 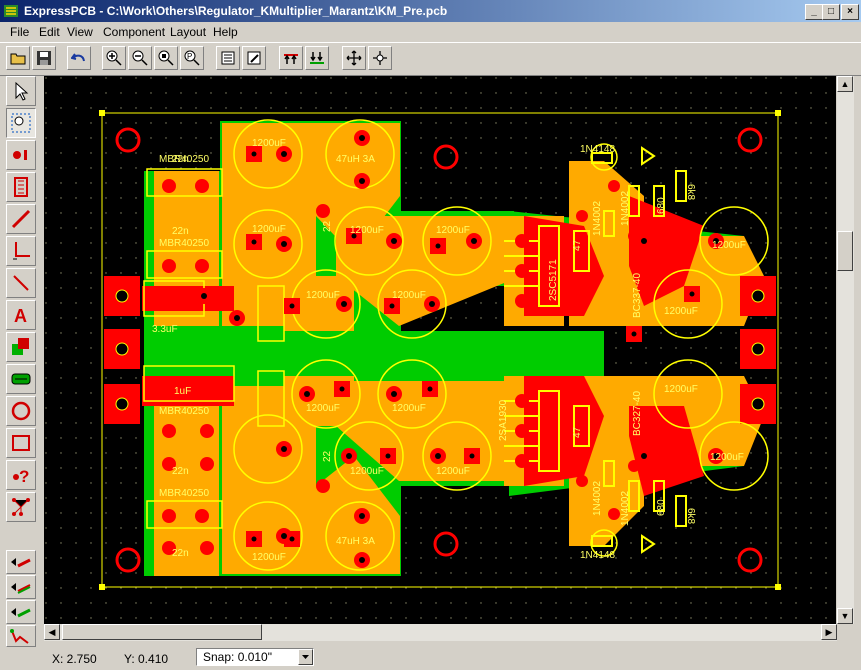 I want to click on rectangle-tool-button, so click(x=21, y=443).